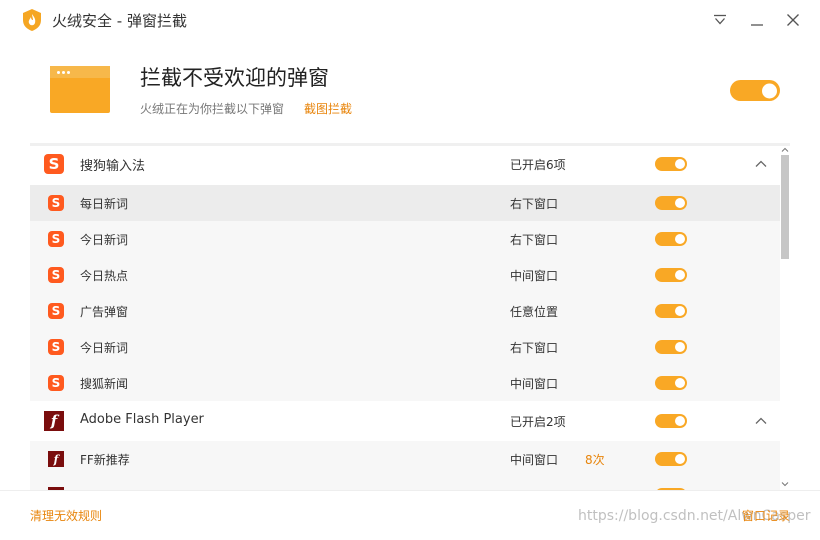  I want to click on menu-button, so click(720, 20).